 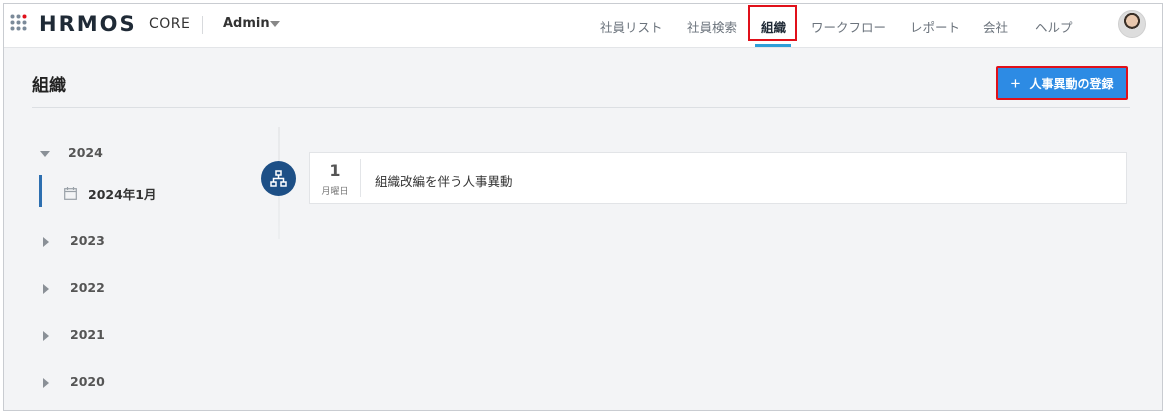 What do you see at coordinates (70, 193) in the screenshot?
I see `calendar-icon` at bounding box center [70, 193].